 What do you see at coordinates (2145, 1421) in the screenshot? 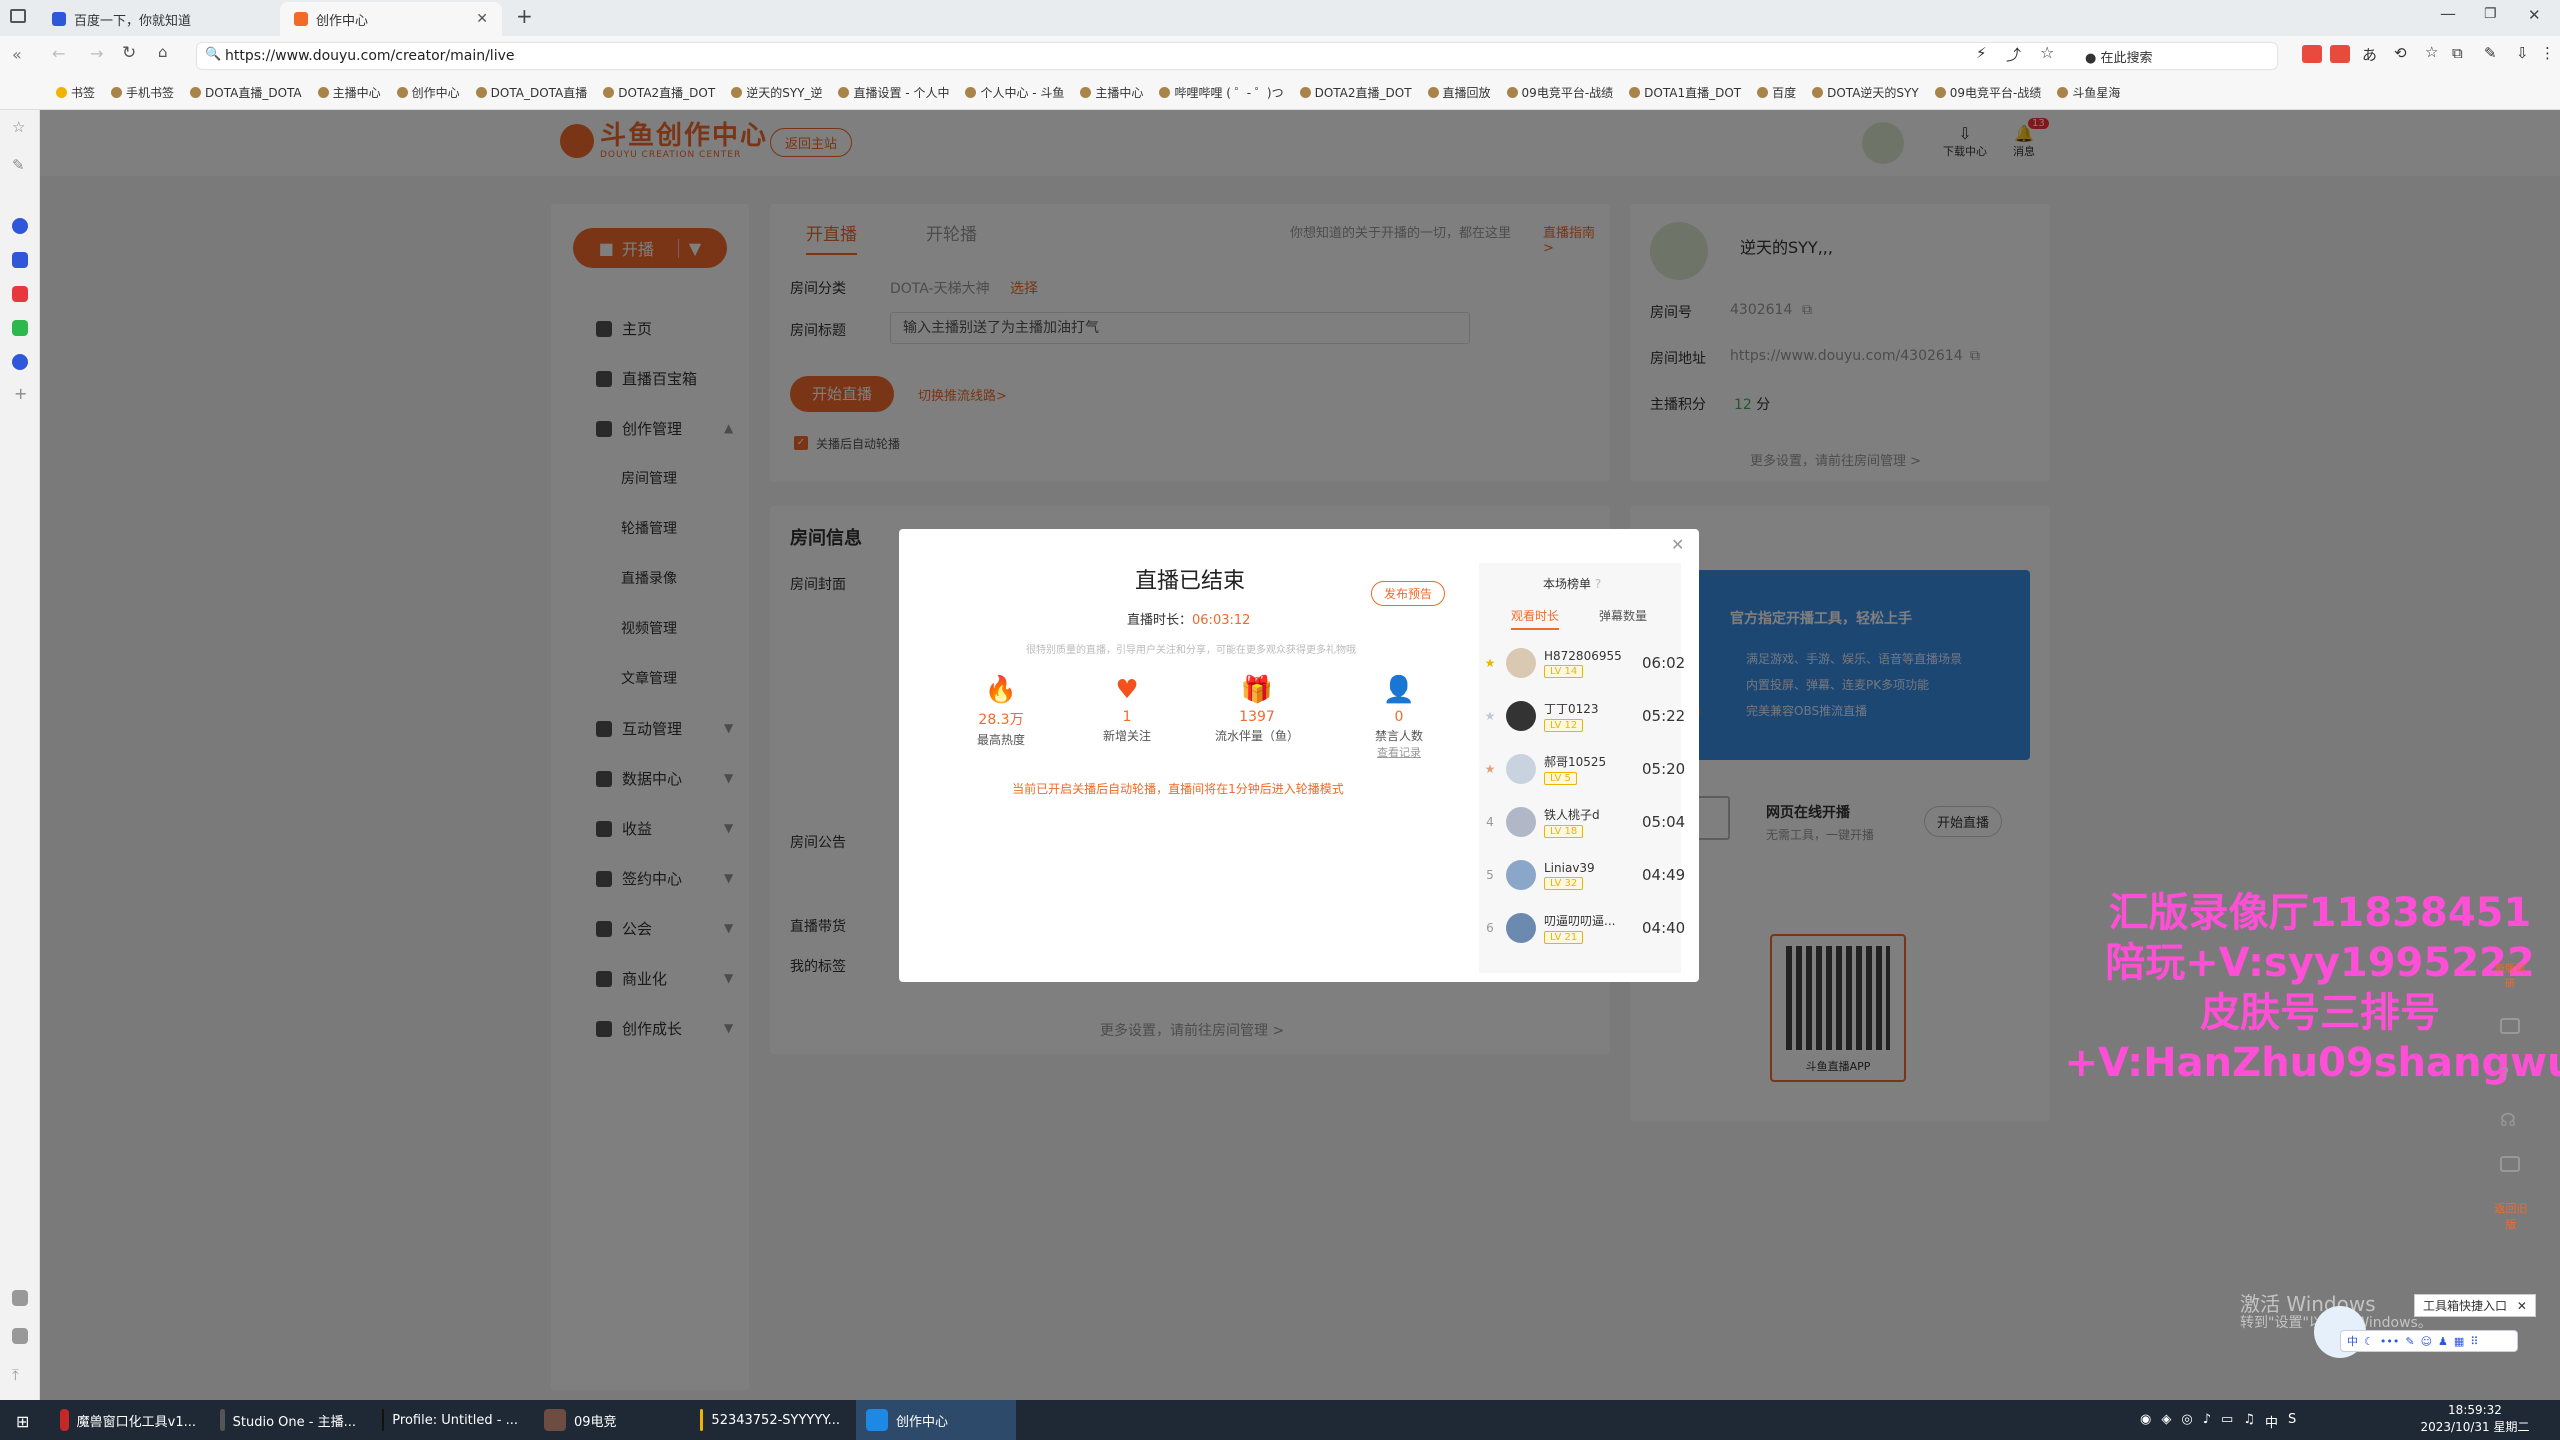
I see `tray-app-icon: ◉` at bounding box center [2145, 1421].